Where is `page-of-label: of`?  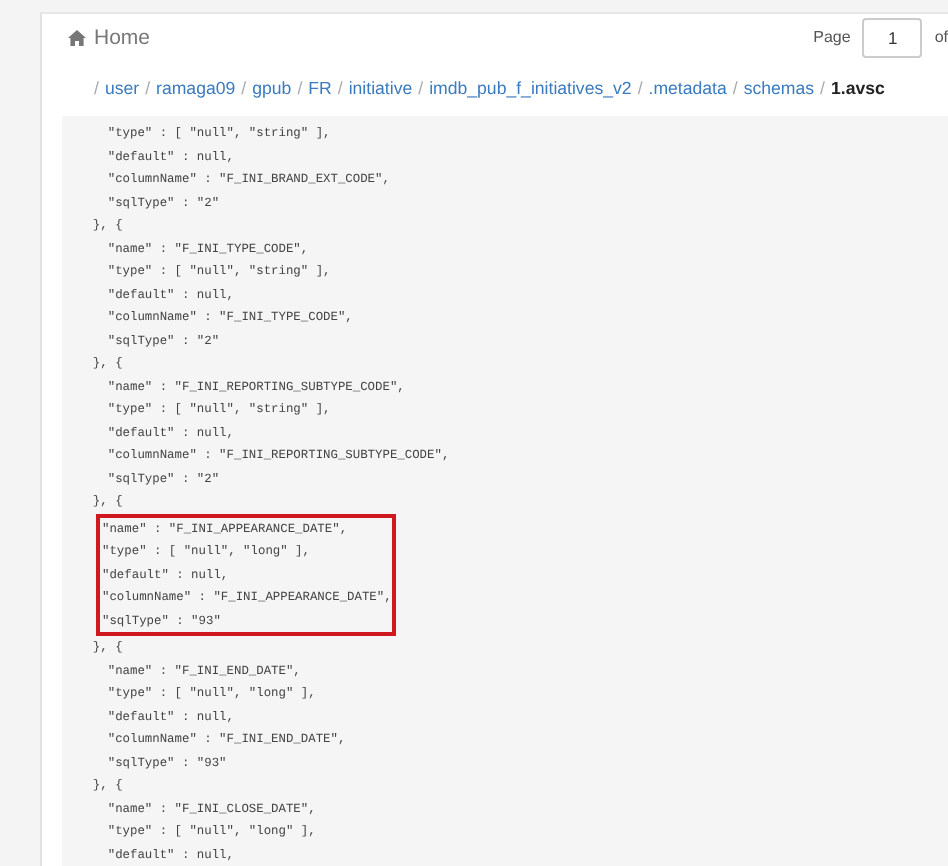 page-of-label: of is located at coordinates (941, 37).